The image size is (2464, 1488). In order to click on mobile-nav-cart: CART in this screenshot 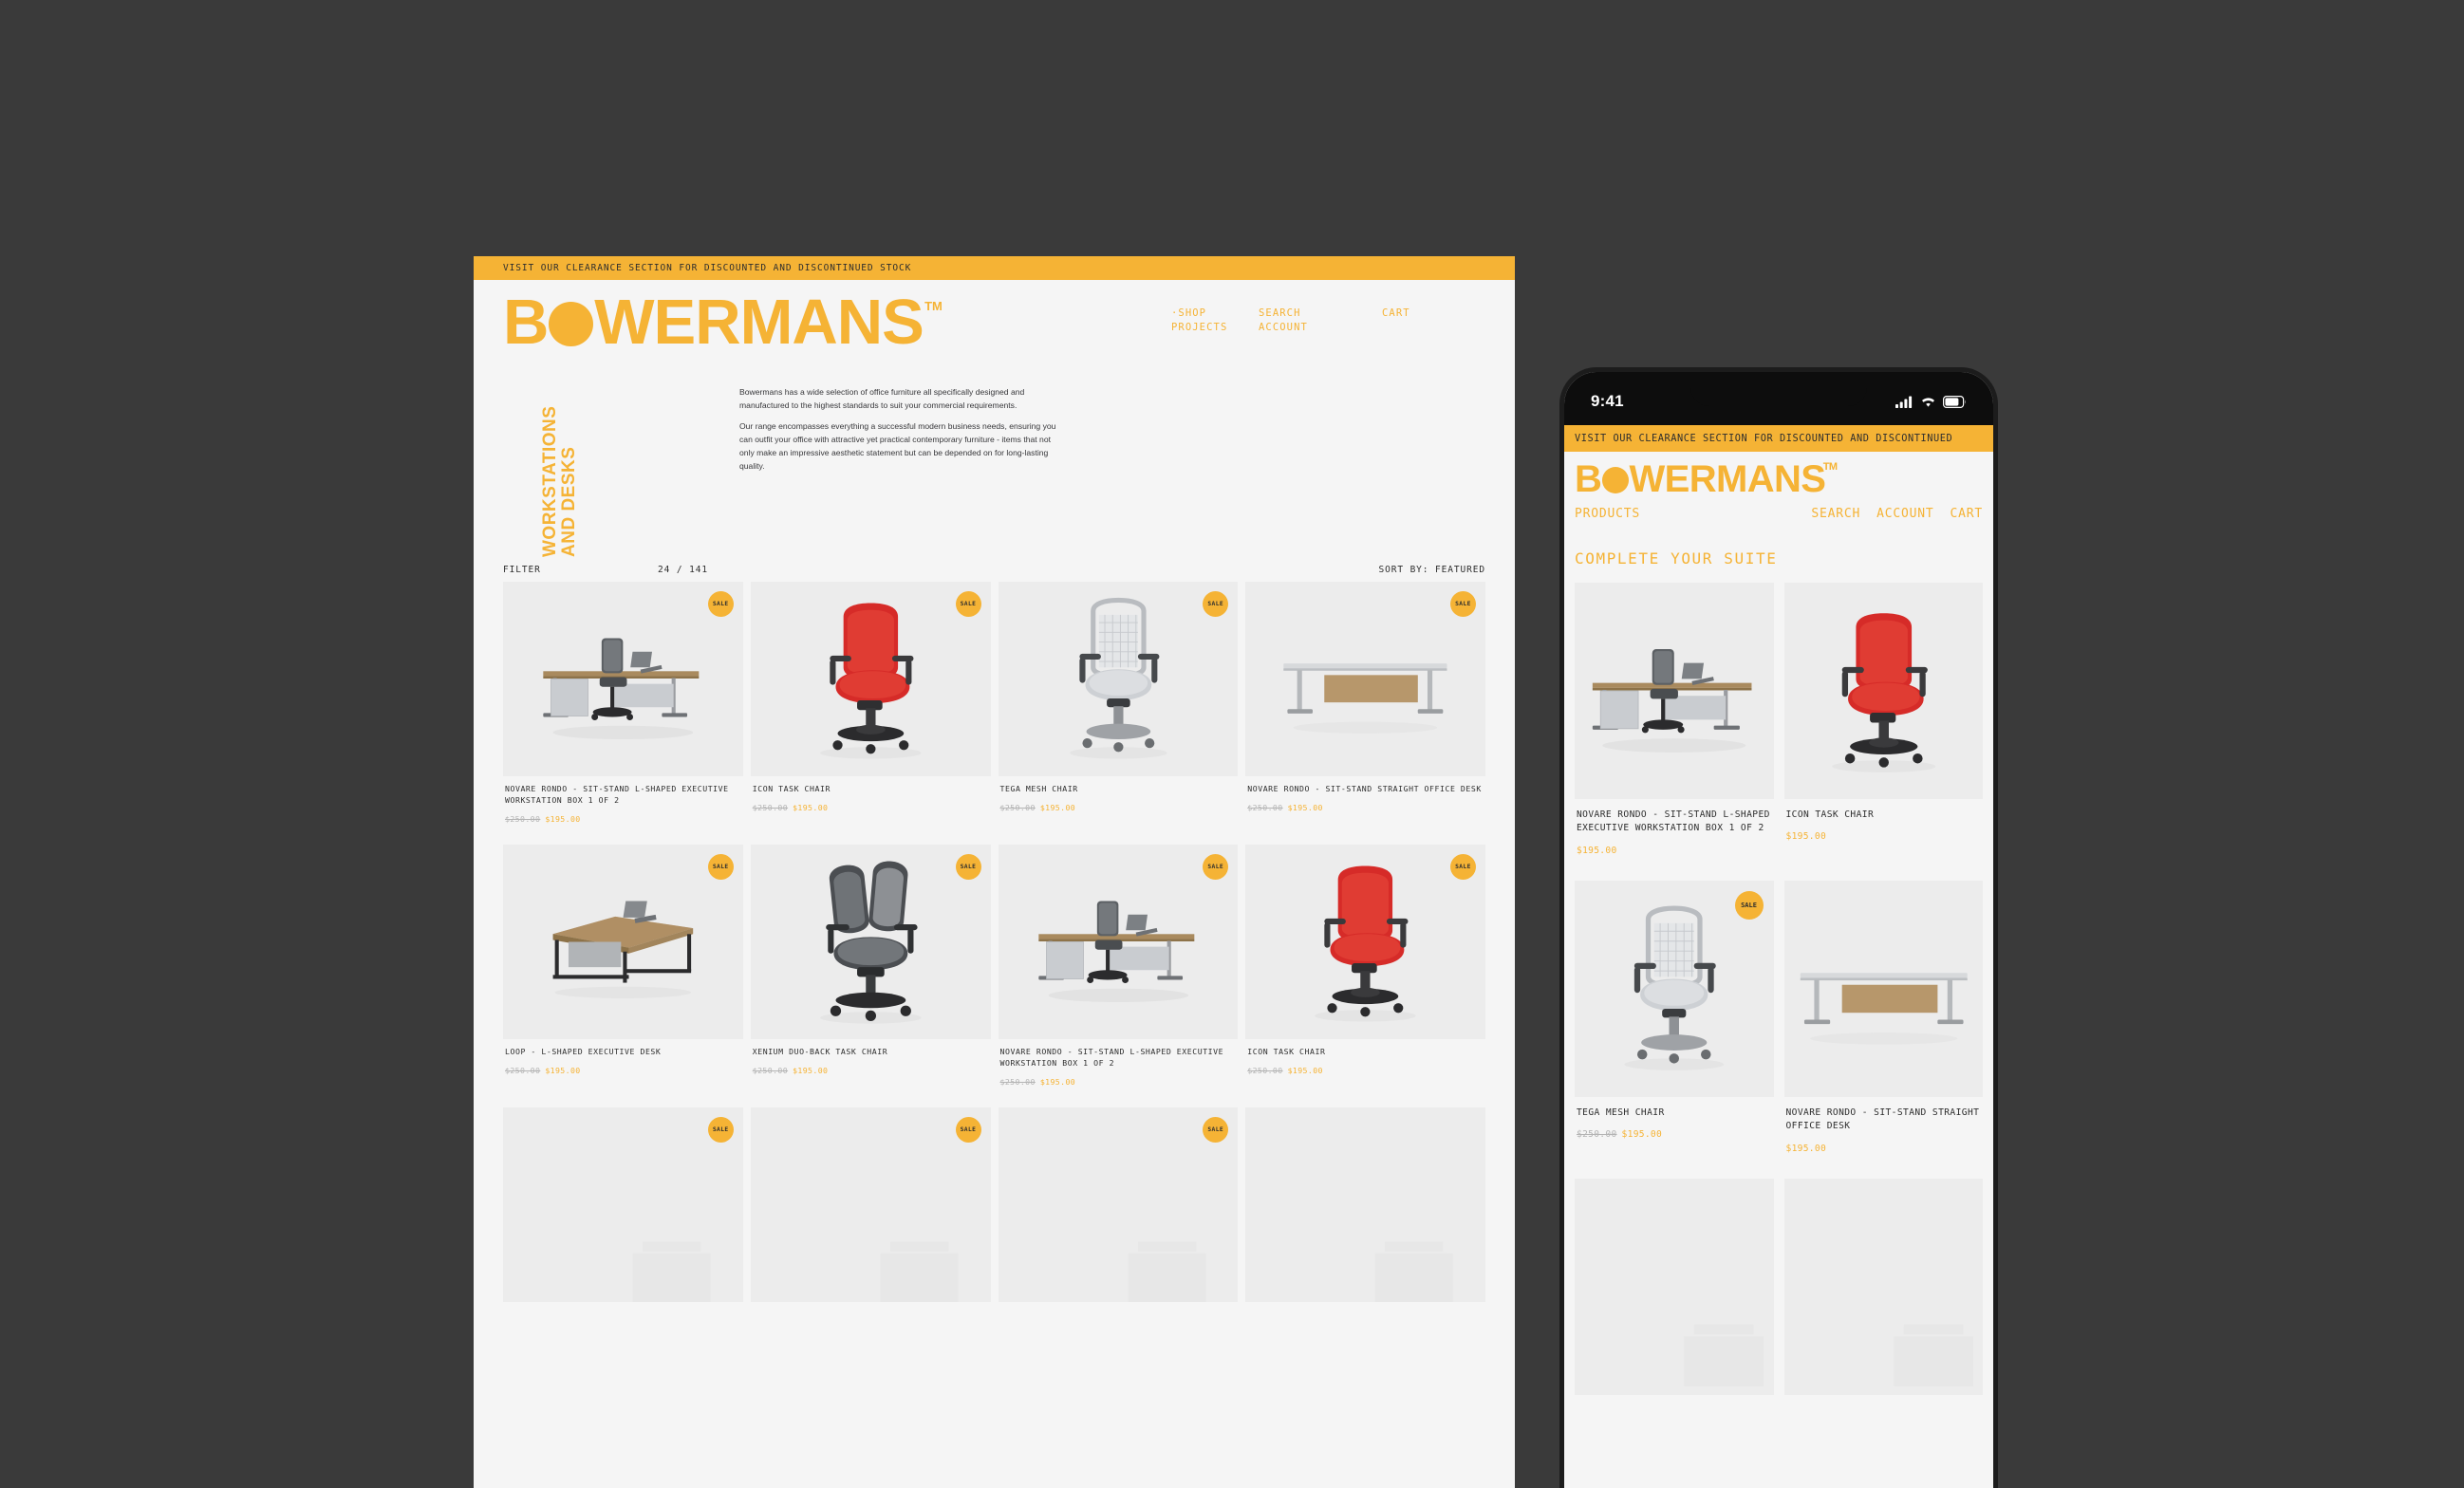, I will do `click(1966, 514)`.